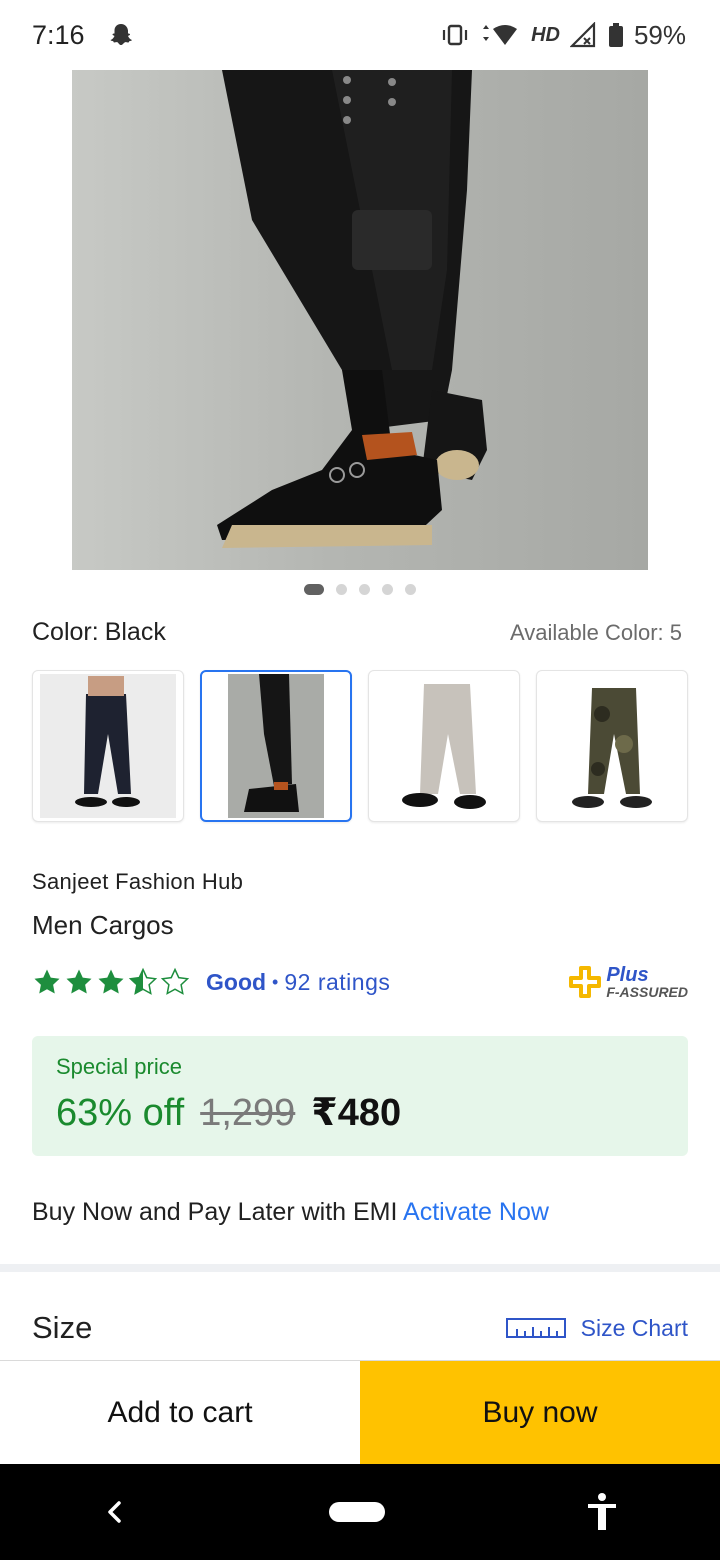 The image size is (720, 1560). Describe the element at coordinates (602, 1512) in the screenshot. I see `accessibility-icon` at that location.